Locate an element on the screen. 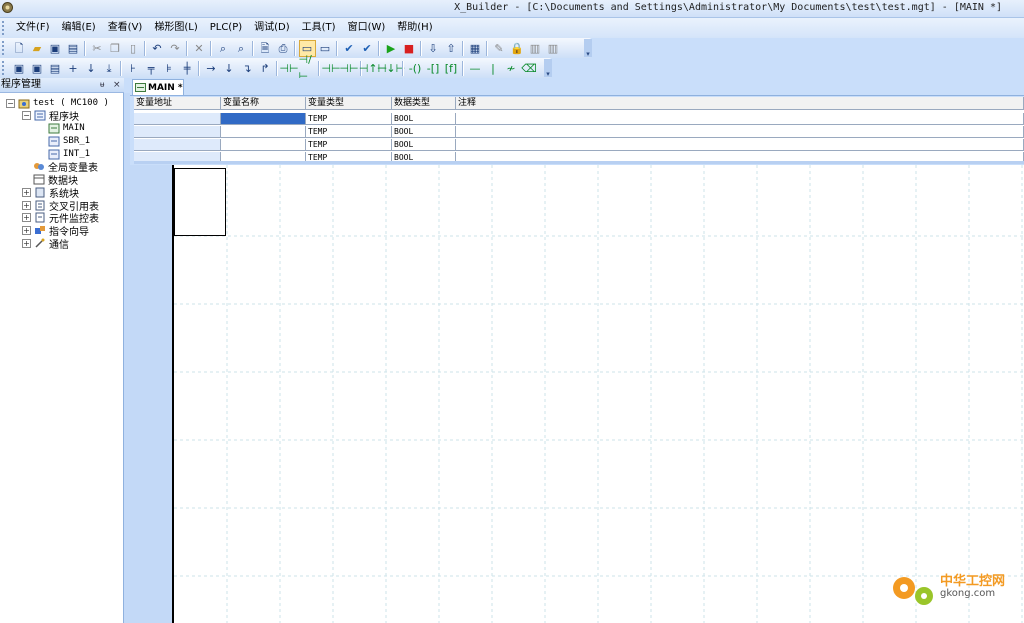  tree-node-monitor: + 元件监控表 is located at coordinates (60, 218).